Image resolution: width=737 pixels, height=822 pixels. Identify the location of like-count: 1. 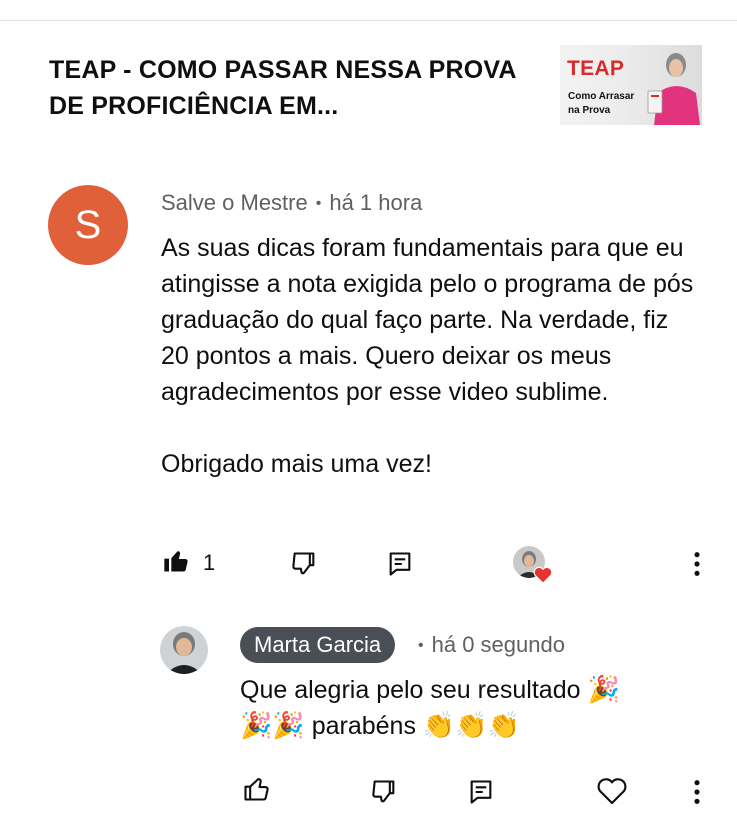
(209, 562).